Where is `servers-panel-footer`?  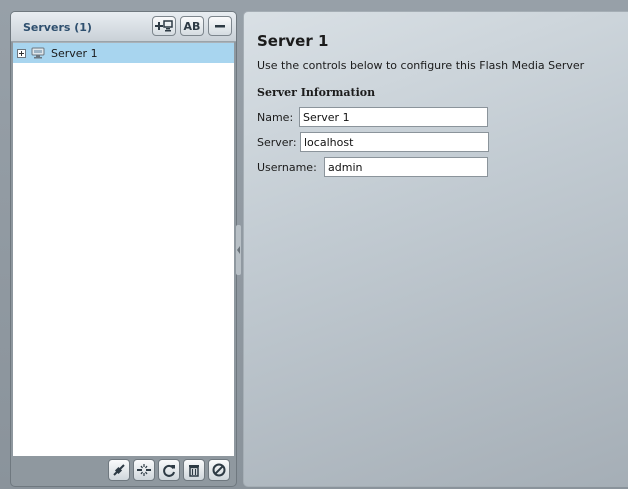
servers-panel-footer is located at coordinates (123, 470).